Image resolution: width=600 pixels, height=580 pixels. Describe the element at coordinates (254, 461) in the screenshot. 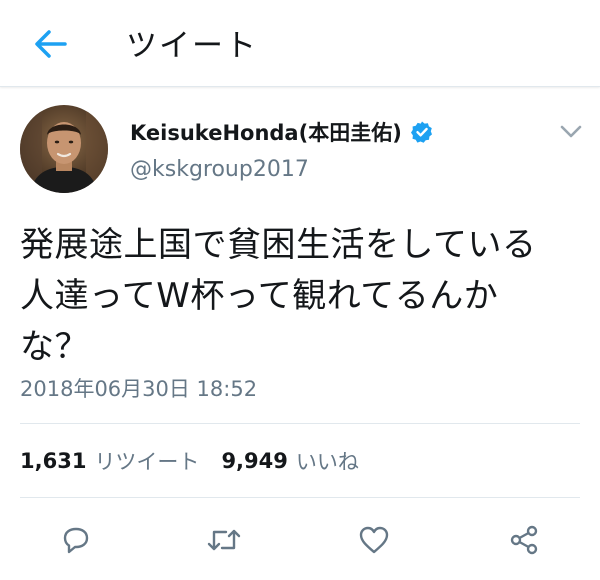

I see `like-count: 9,949` at that location.